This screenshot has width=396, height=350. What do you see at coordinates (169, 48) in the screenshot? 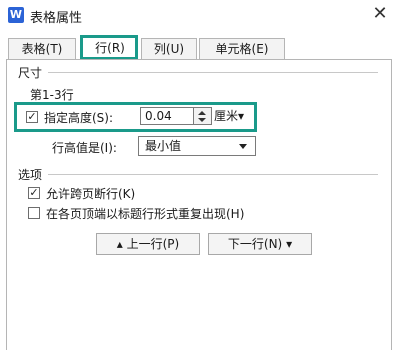
I see `tab-column: 列(U)` at bounding box center [169, 48].